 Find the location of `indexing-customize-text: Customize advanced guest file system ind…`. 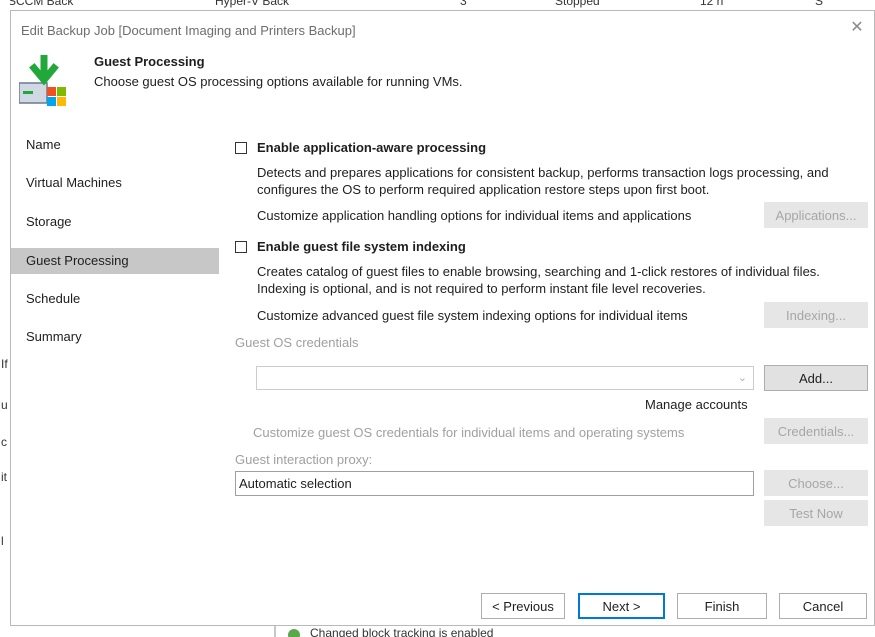

indexing-customize-text: Customize advanced guest file system ind… is located at coordinates (472, 315).